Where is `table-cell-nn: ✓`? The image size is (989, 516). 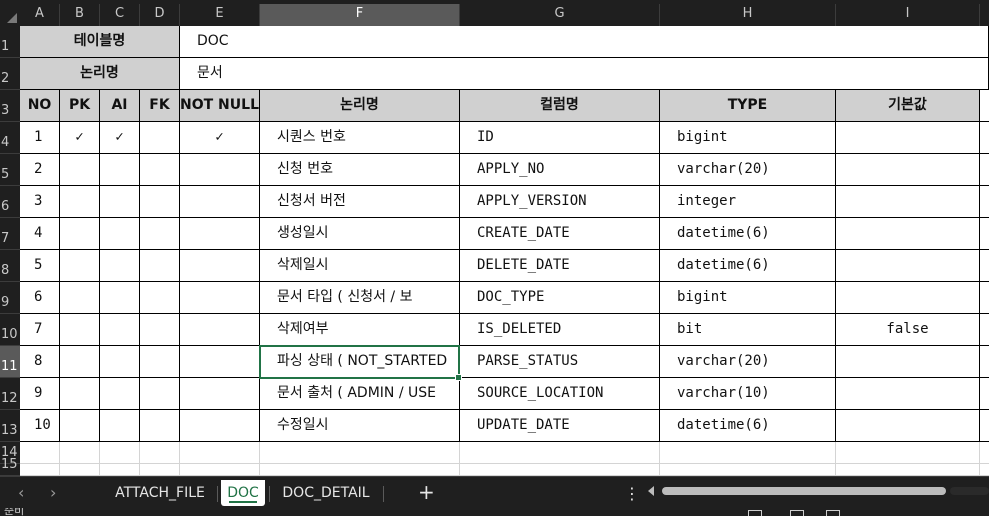 table-cell-nn: ✓ is located at coordinates (220, 138).